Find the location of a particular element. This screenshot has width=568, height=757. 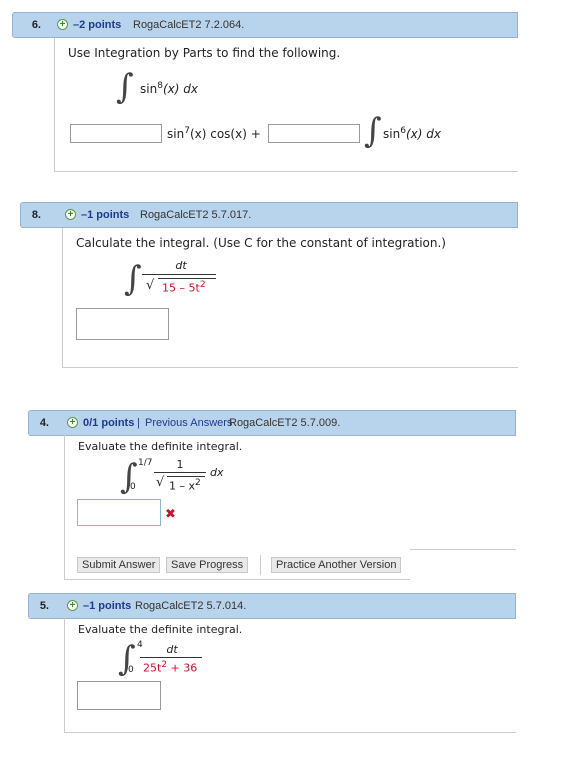

save-progress-button: Save Progress is located at coordinates (207, 565).